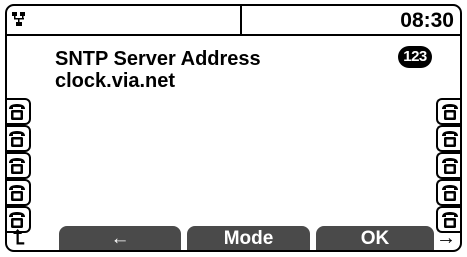 This screenshot has width=467, height=257. What do you see at coordinates (120, 238) in the screenshot?
I see `backspace-softkey: ←` at bounding box center [120, 238].